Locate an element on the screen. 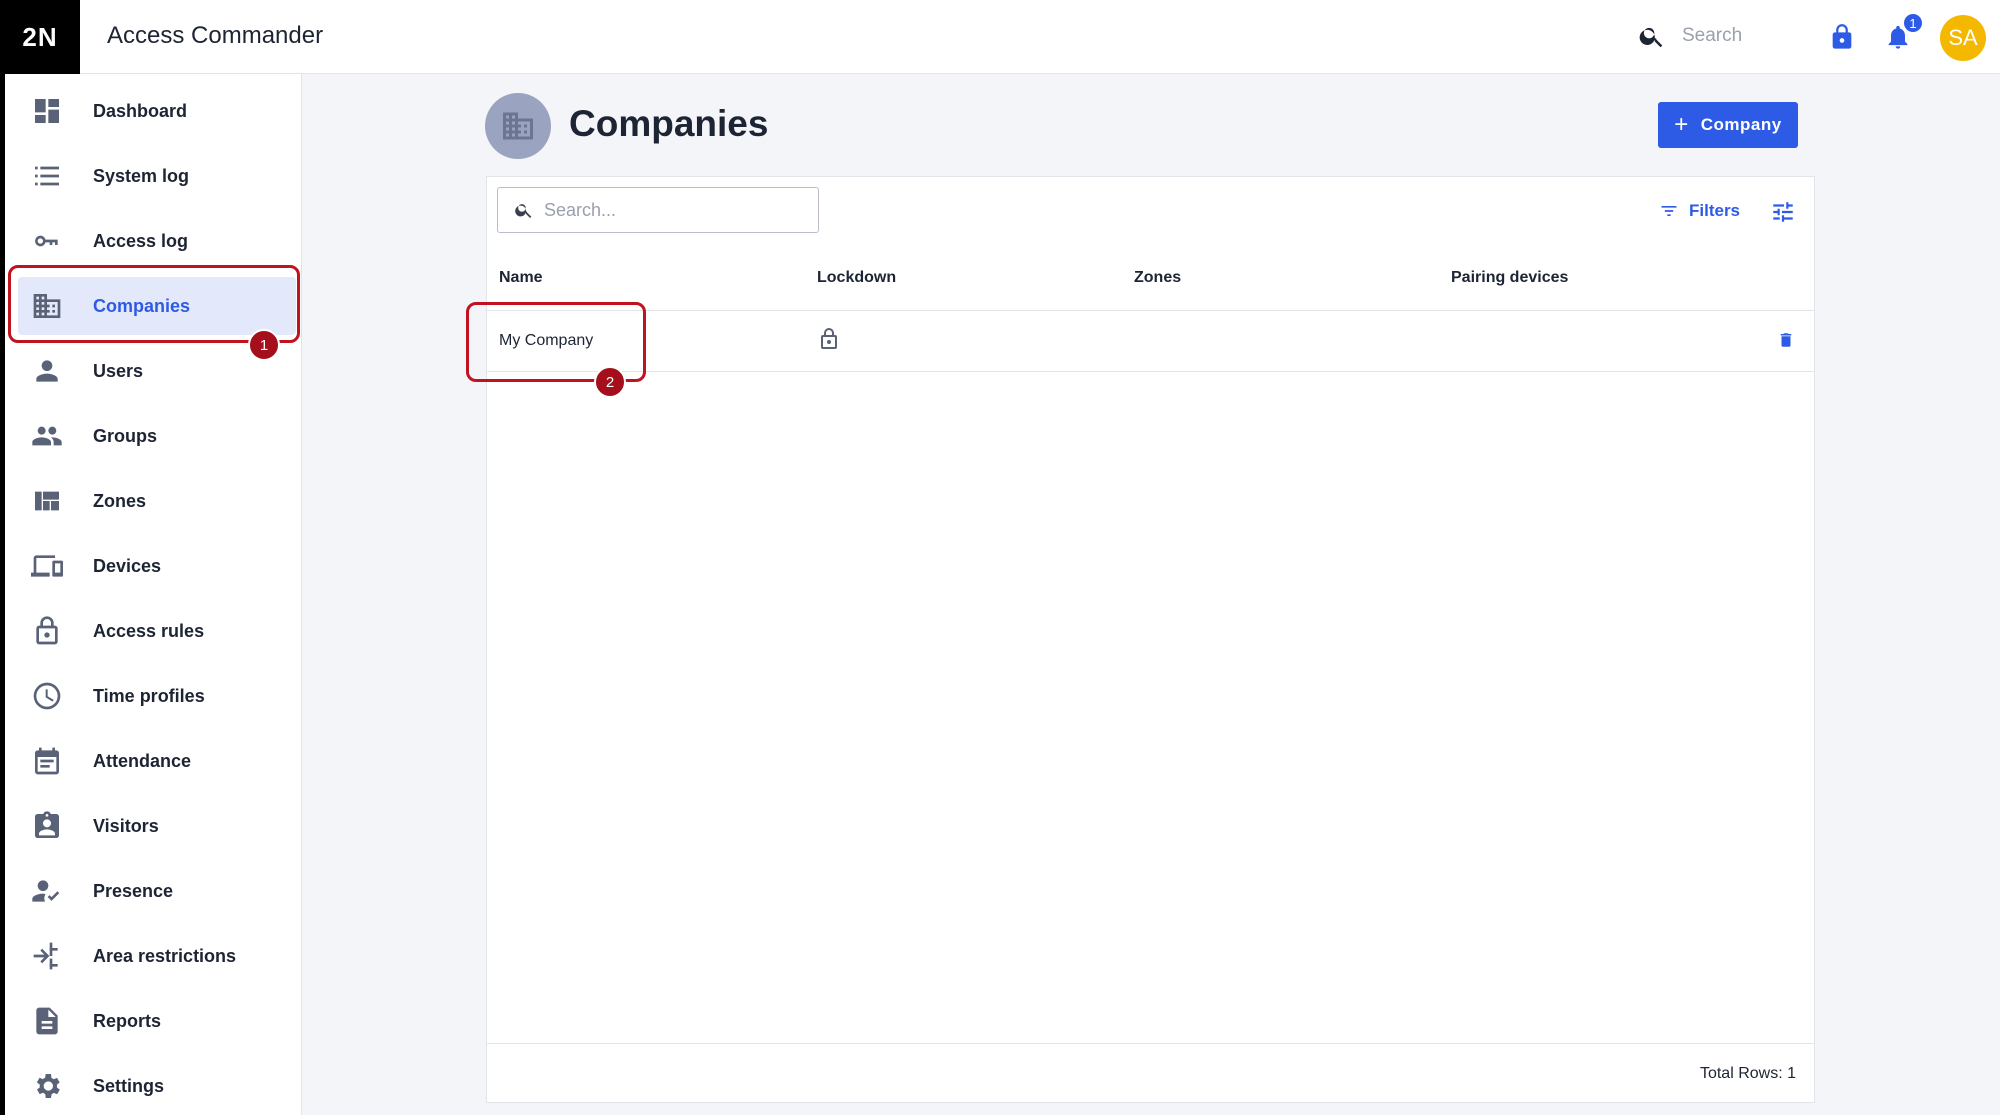  table-search-input is located at coordinates (674, 210).